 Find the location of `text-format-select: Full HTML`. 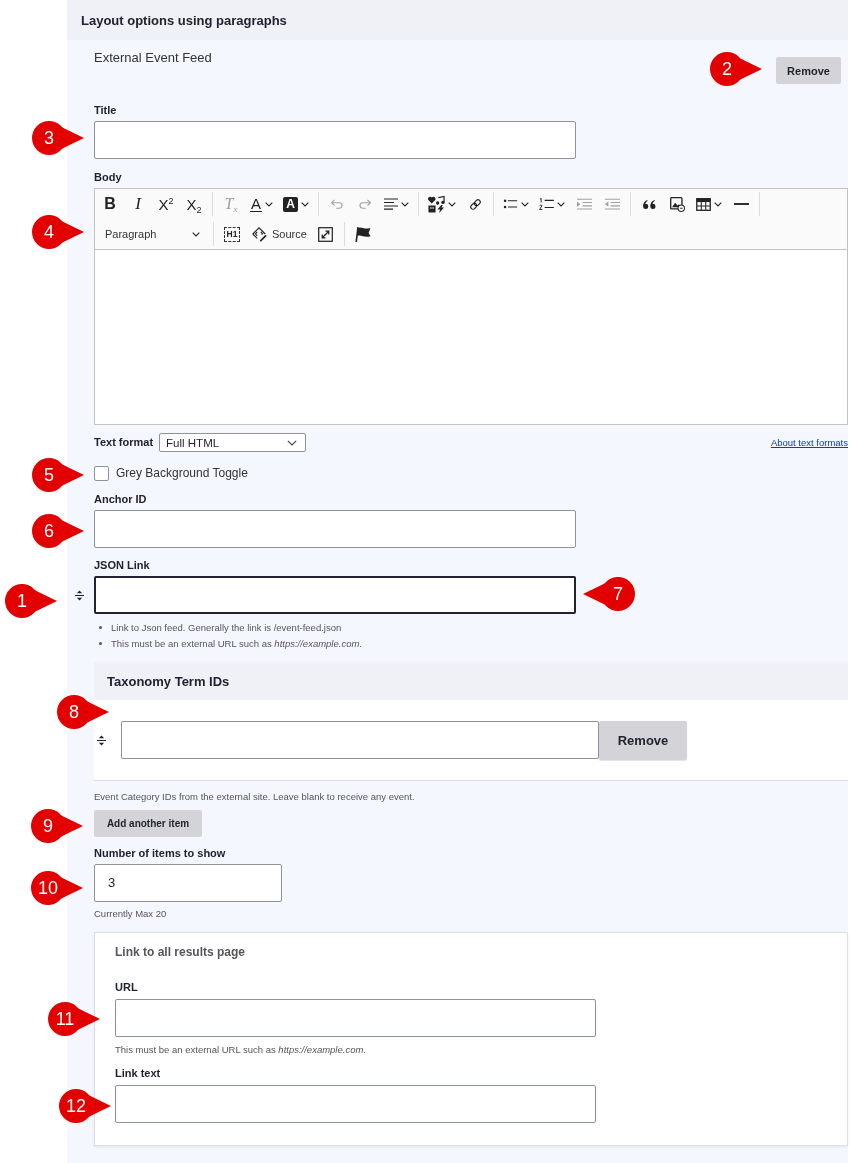

text-format-select: Full HTML is located at coordinates (233, 442).